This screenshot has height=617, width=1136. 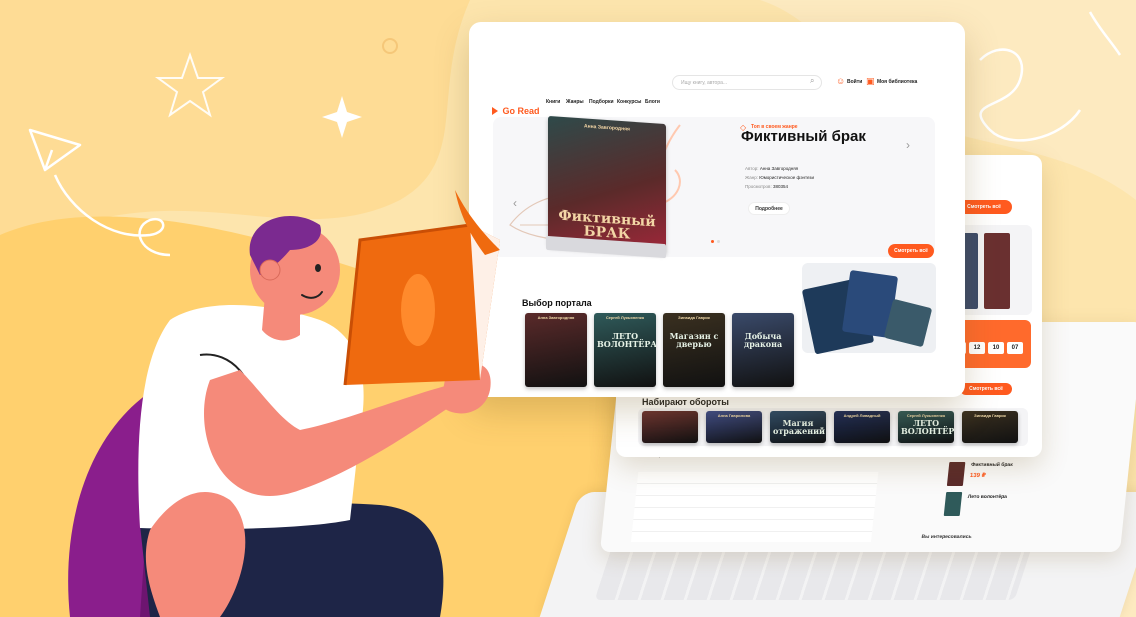 What do you see at coordinates (996, 348) in the screenshot?
I see `timer-value: 10` at bounding box center [996, 348].